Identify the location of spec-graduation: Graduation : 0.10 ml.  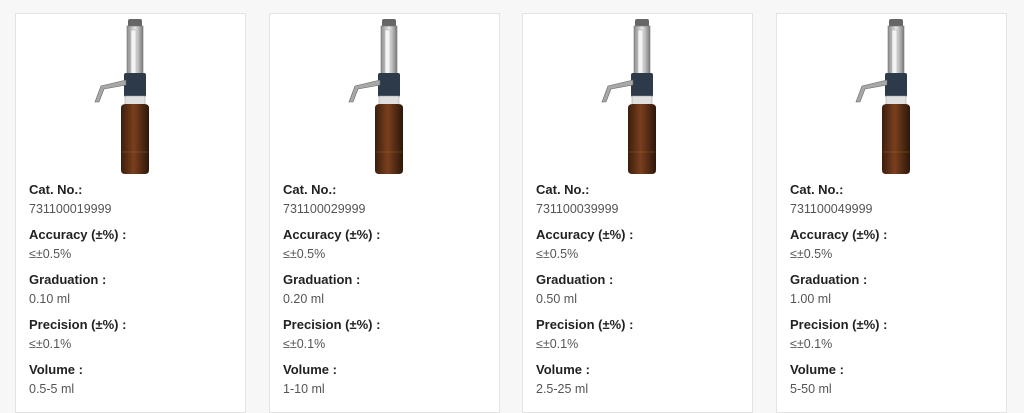
(133, 289).